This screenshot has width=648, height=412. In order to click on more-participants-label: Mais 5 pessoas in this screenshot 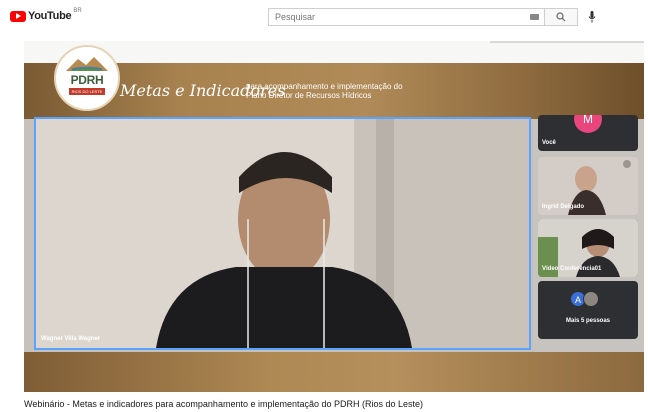, I will do `click(588, 321)`.